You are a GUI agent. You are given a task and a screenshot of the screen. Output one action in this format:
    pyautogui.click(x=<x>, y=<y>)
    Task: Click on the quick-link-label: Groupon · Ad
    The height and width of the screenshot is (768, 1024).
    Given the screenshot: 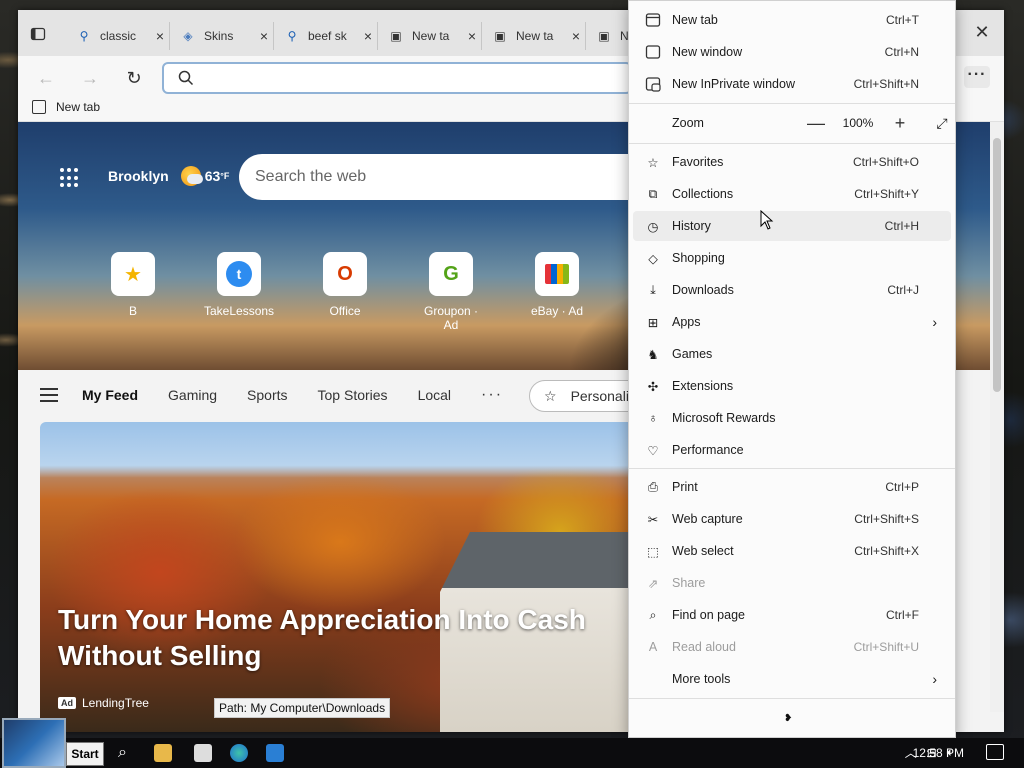 What is the action you would take?
    pyautogui.click(x=451, y=318)
    